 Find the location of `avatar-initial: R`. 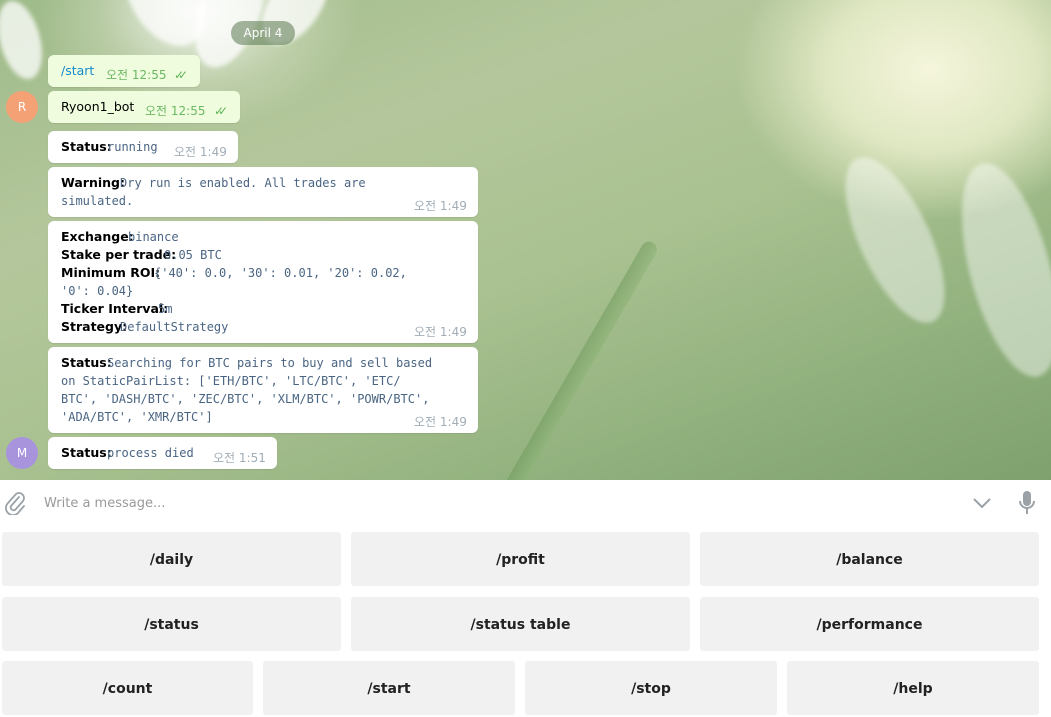

avatar-initial: R is located at coordinates (22, 107).